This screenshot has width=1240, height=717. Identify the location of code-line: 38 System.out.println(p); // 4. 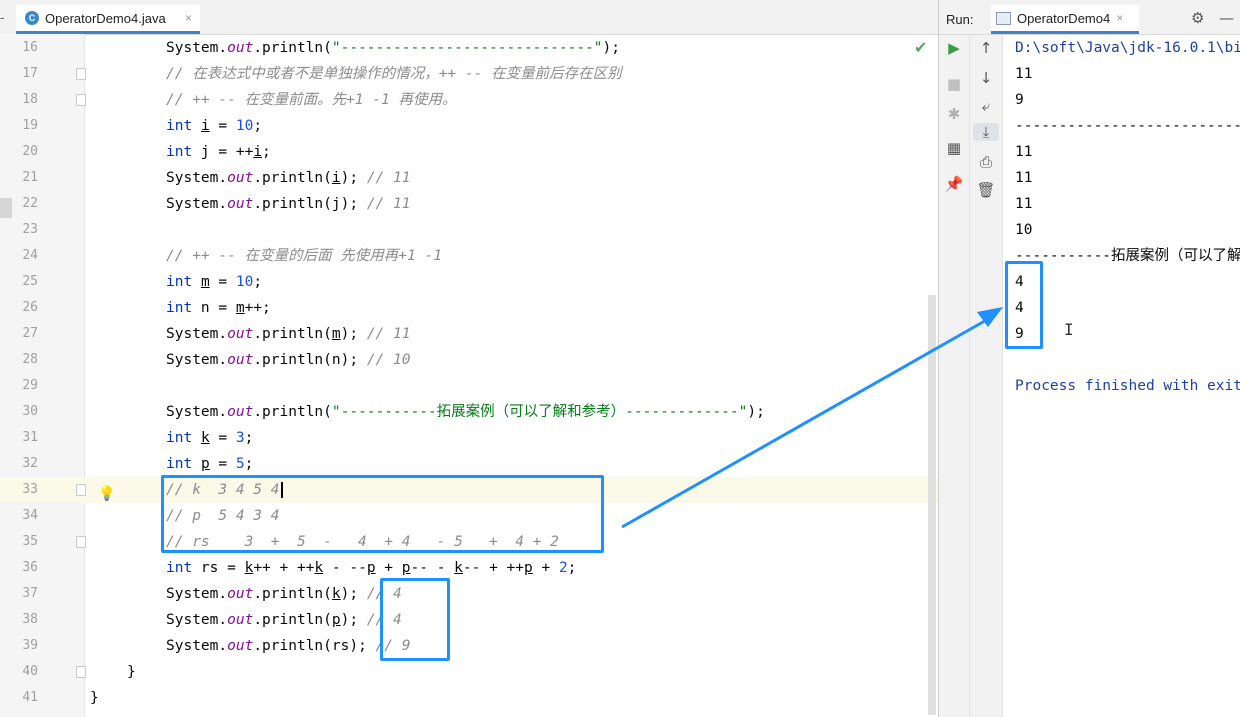
(469, 620).